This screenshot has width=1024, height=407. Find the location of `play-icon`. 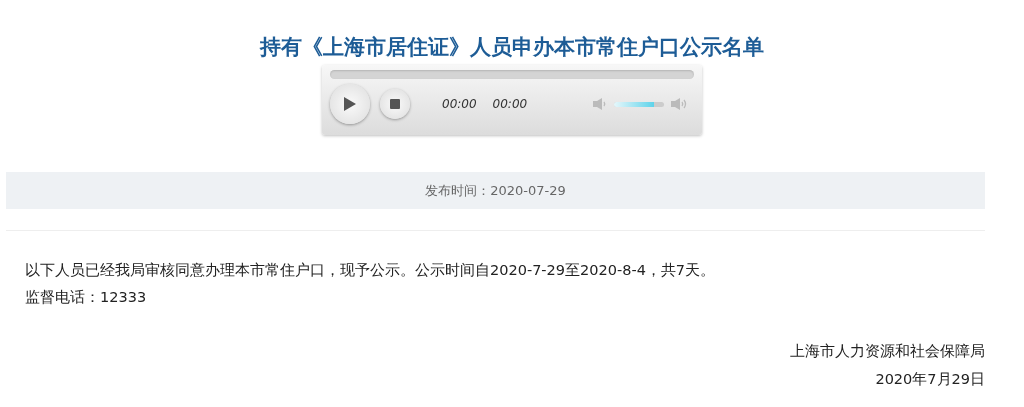

play-icon is located at coordinates (350, 104).